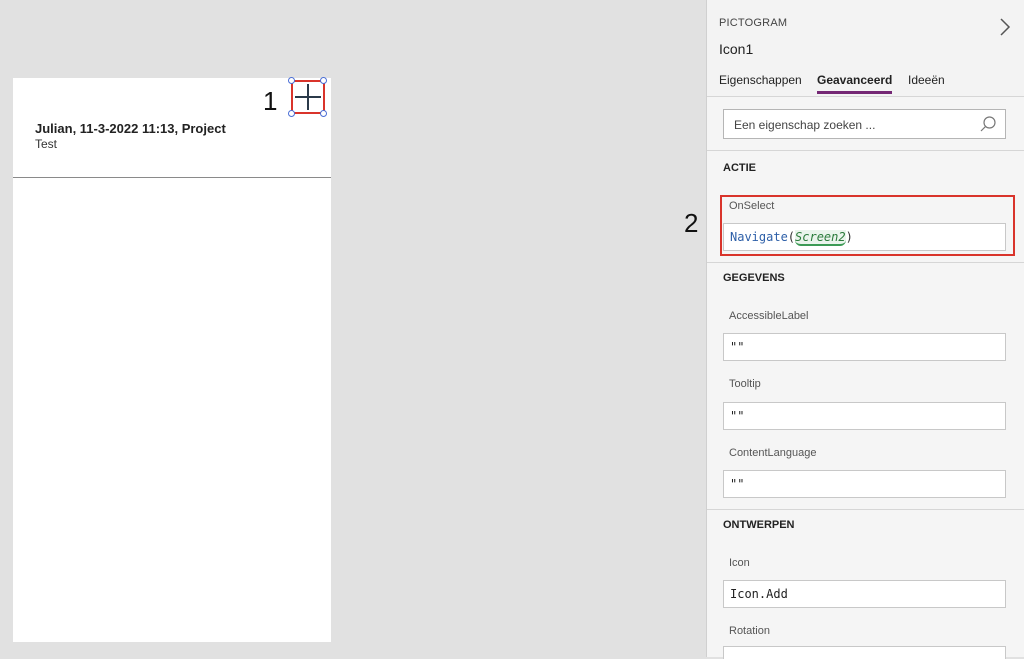  Describe the element at coordinates (323, 80) in the screenshot. I see `resize-handle-top-right` at that location.